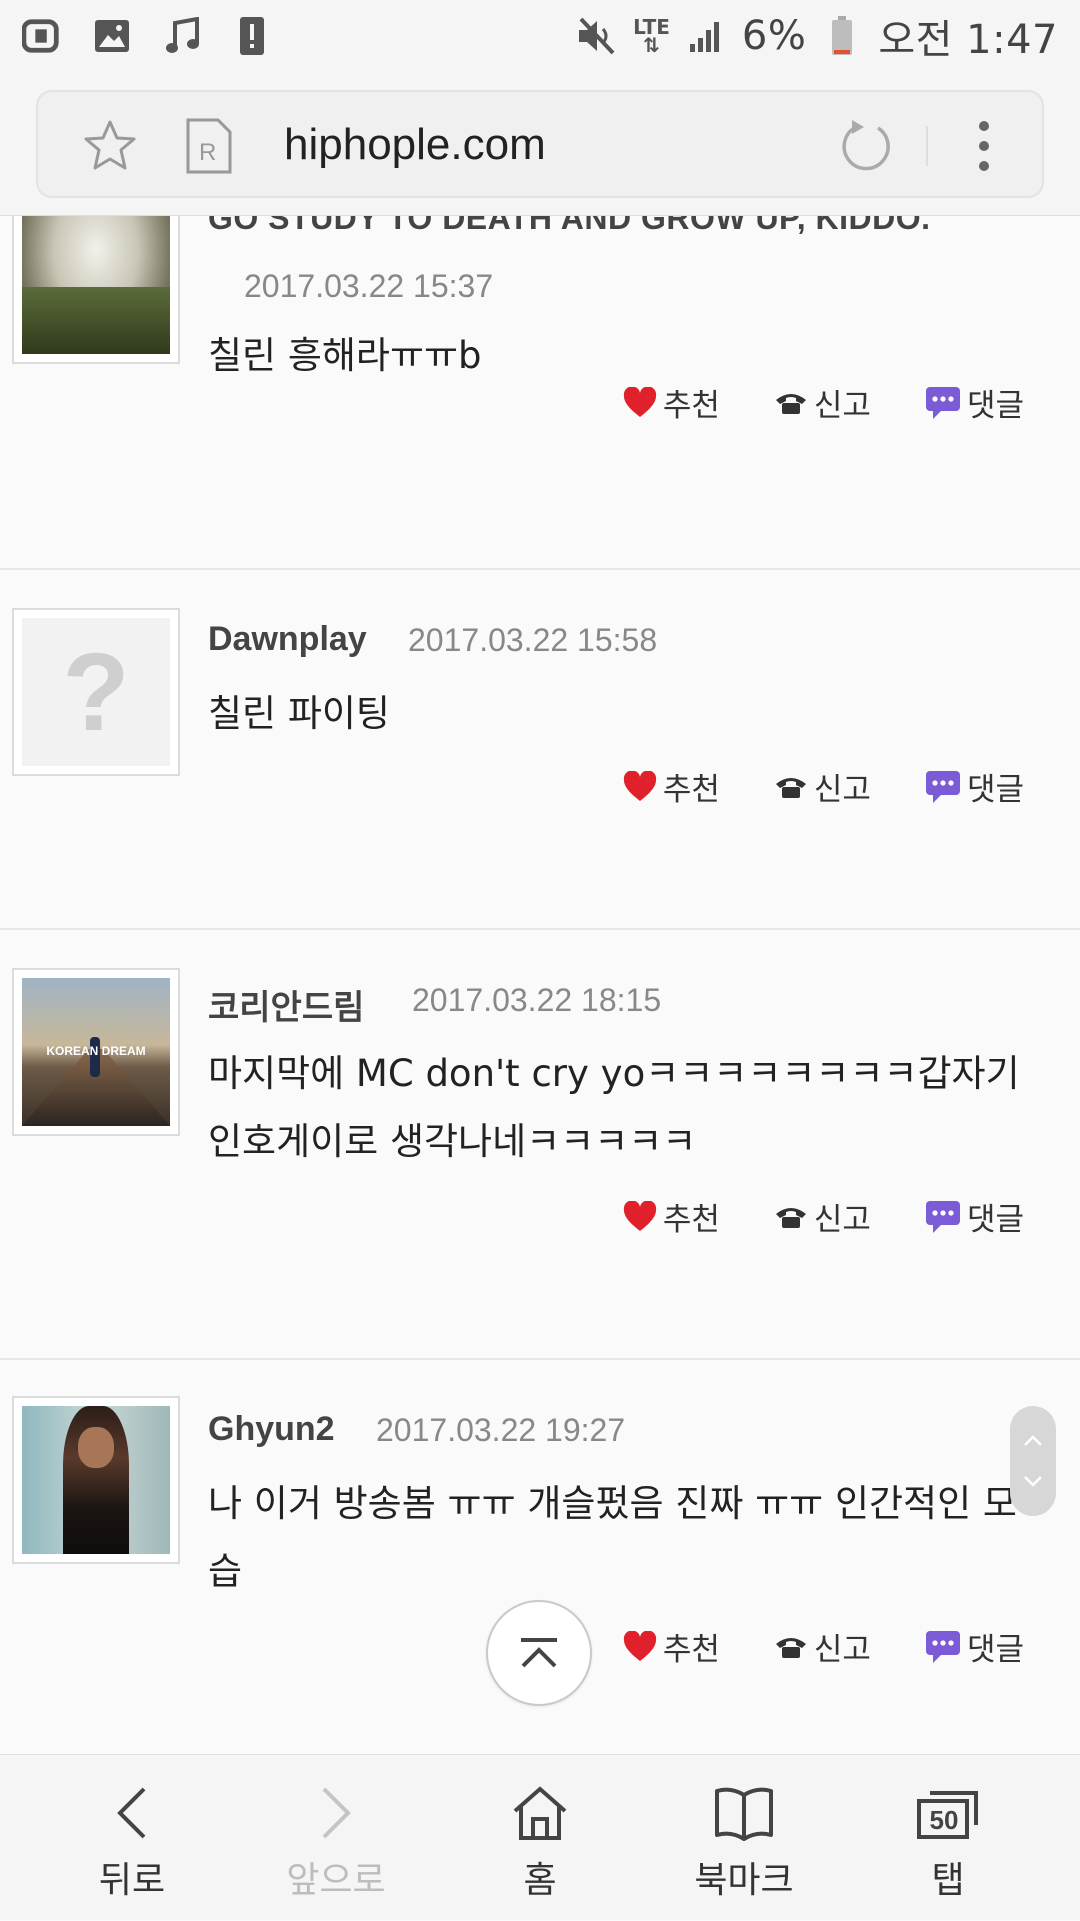  I want to click on tabs-button: 50 탭, so click(948, 1838).